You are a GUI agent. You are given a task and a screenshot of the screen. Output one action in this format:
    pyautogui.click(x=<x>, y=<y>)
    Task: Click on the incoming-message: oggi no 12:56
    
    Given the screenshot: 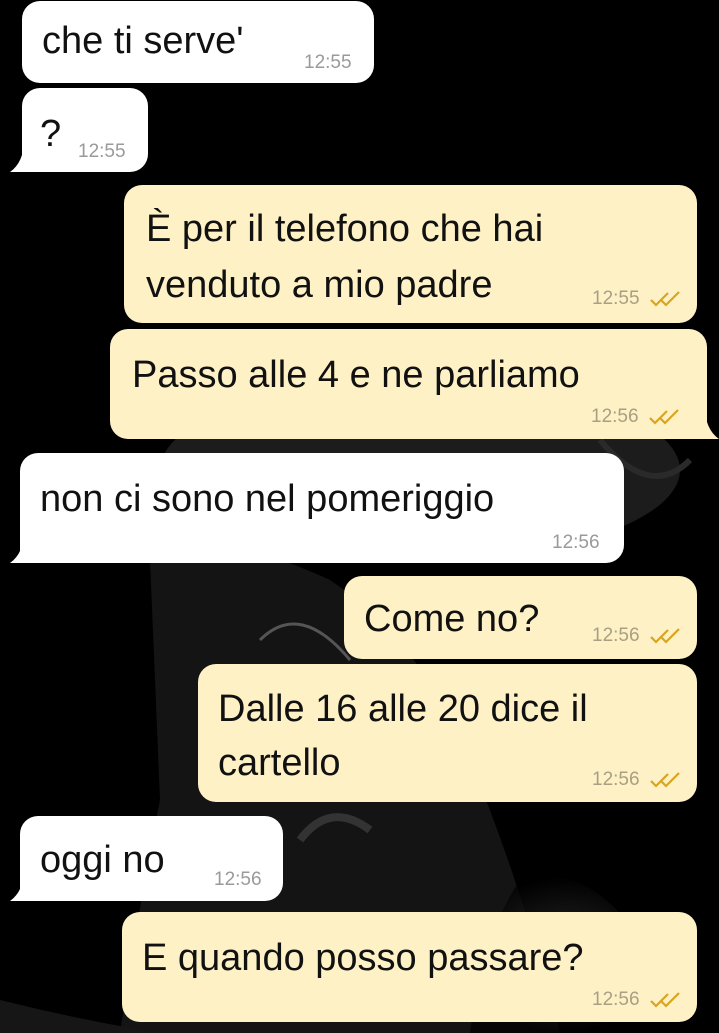 What is the action you would take?
    pyautogui.click(x=151, y=858)
    